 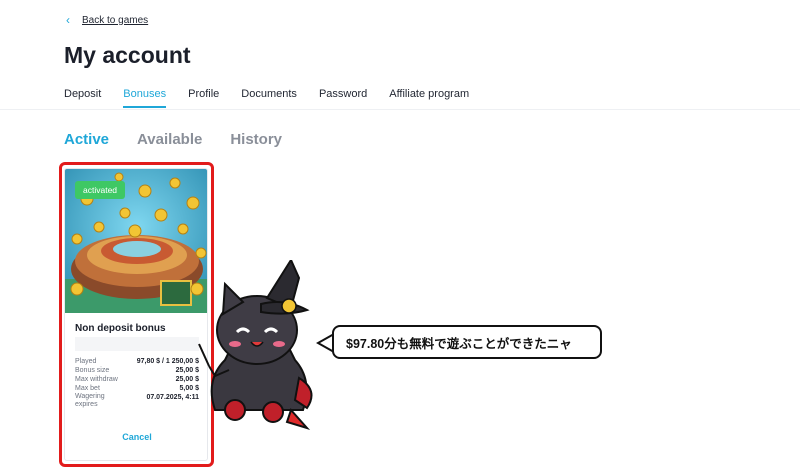 I want to click on detail-value: 97,80 $ / 1 250,00 $, so click(x=167, y=361).